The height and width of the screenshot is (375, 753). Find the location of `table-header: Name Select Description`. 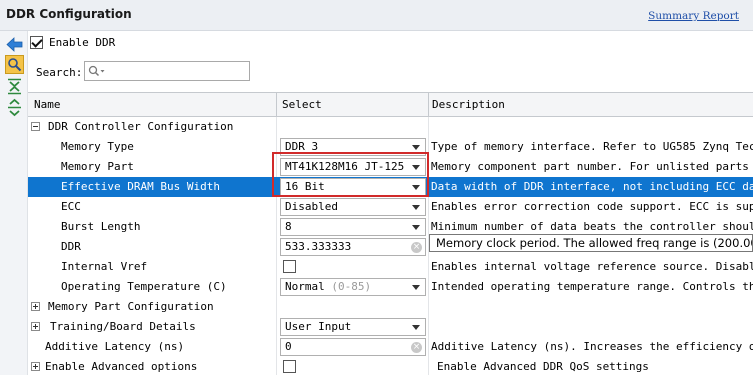

table-header: Name Select Description is located at coordinates (390, 105).